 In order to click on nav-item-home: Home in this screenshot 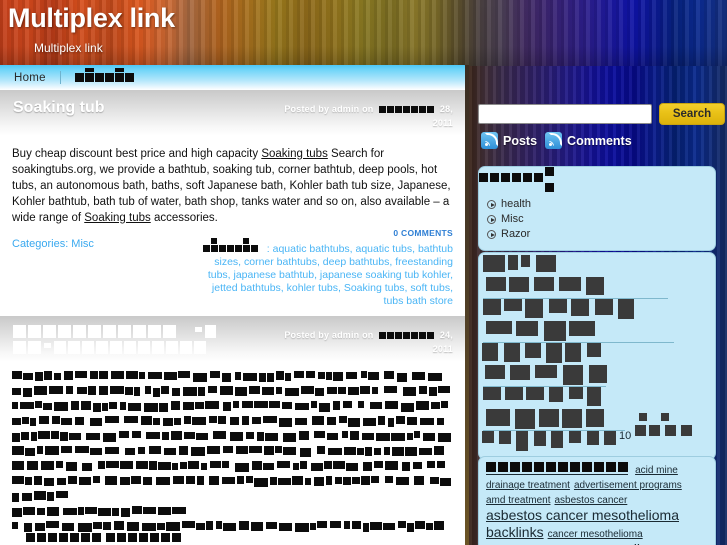, I will do `click(30, 78)`.